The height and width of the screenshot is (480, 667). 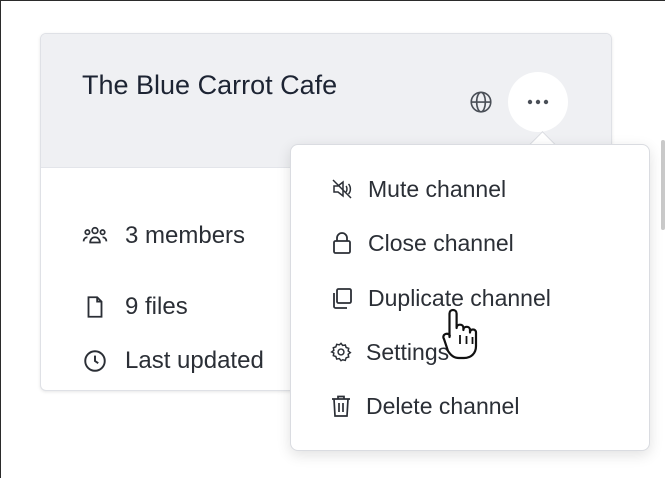 What do you see at coordinates (461, 334) in the screenshot?
I see `hand-pointer-cursor-icon` at bounding box center [461, 334].